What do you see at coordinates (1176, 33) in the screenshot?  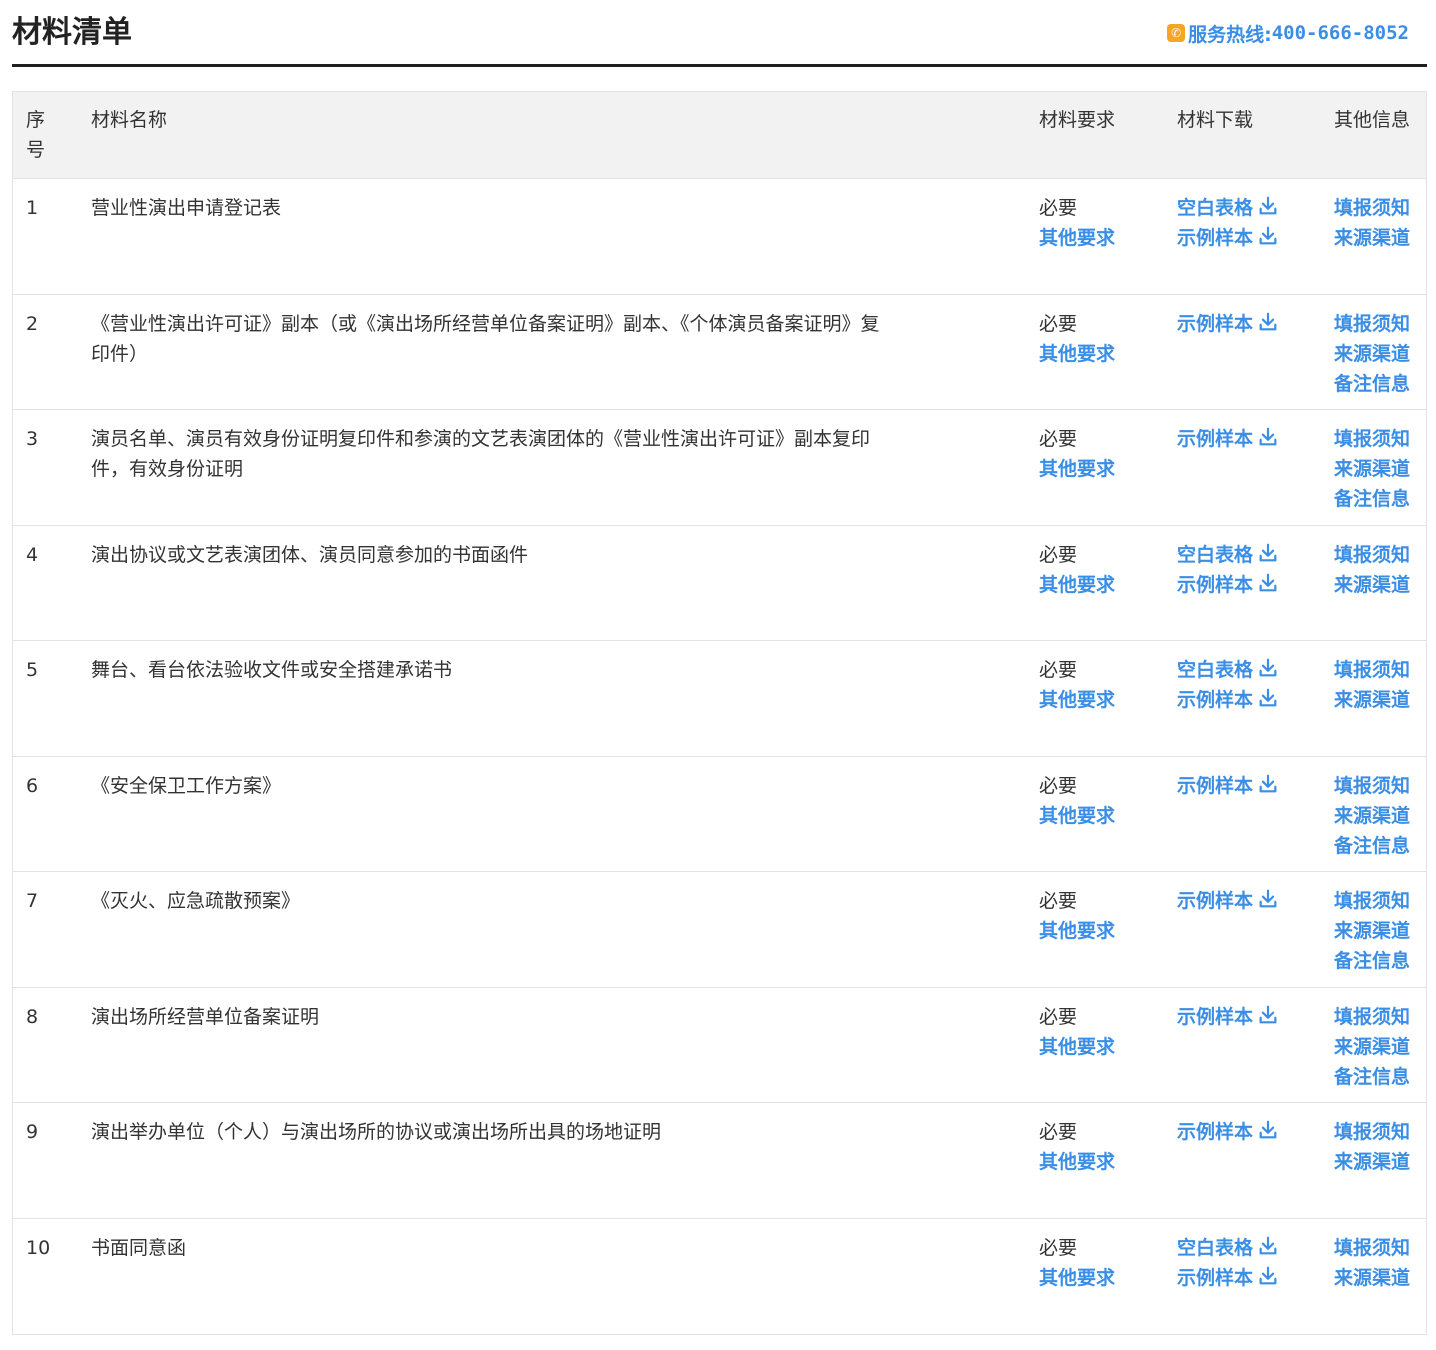 I see `phone-icon: ✆` at bounding box center [1176, 33].